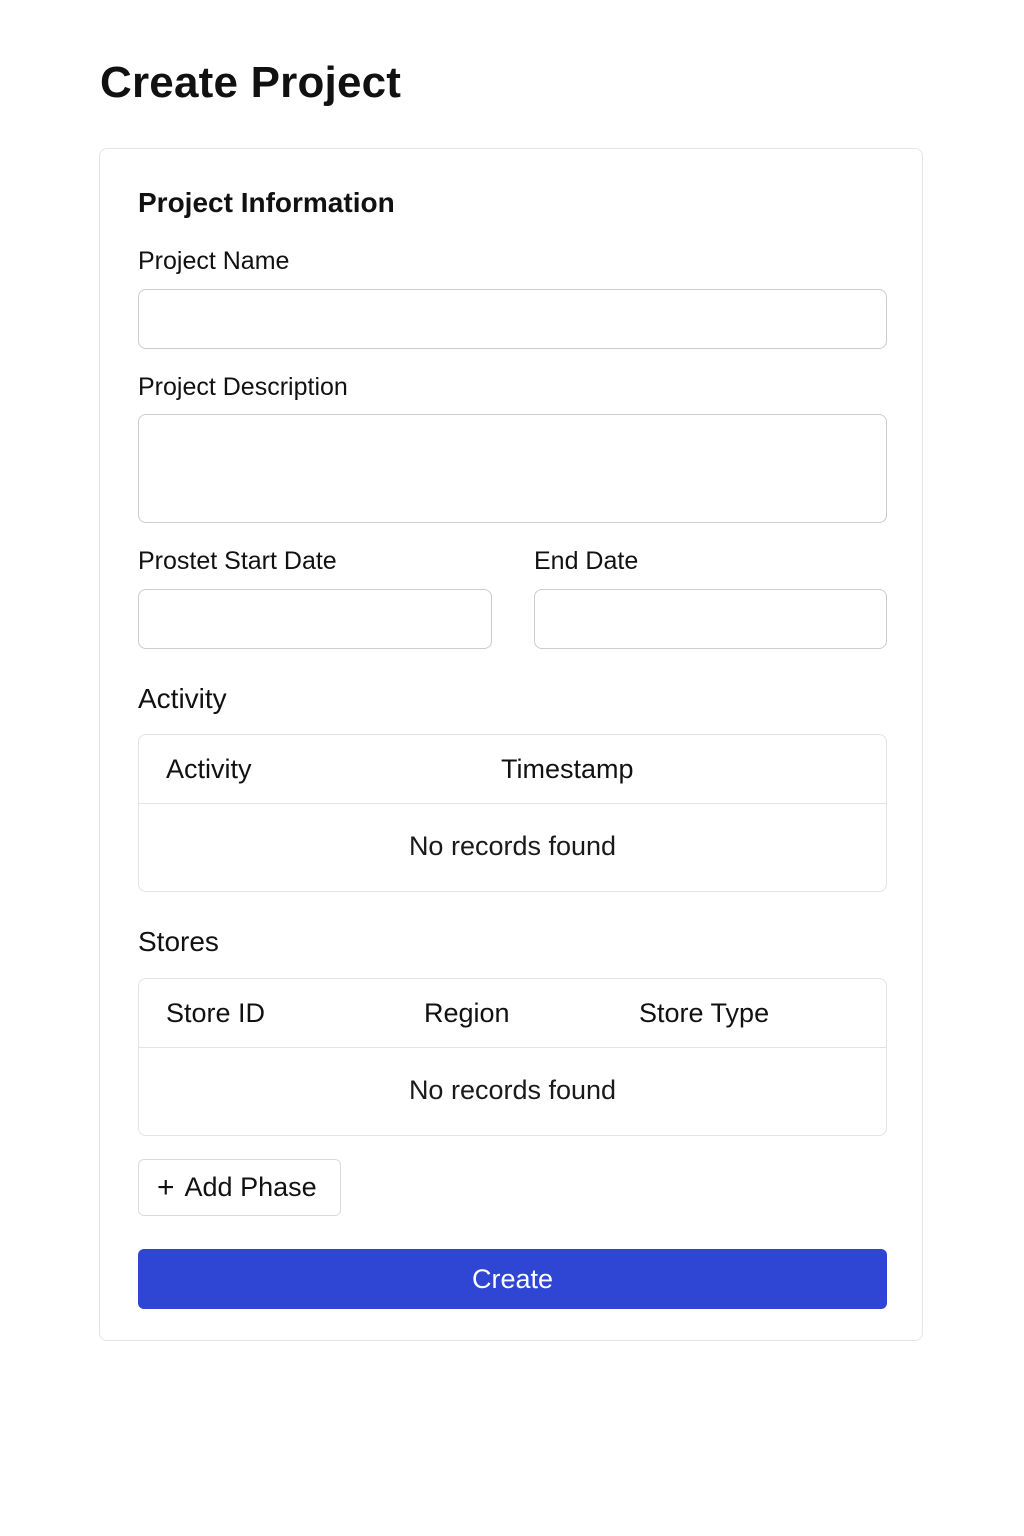  I want to click on stores-empty-state: No records found, so click(512, 1090).